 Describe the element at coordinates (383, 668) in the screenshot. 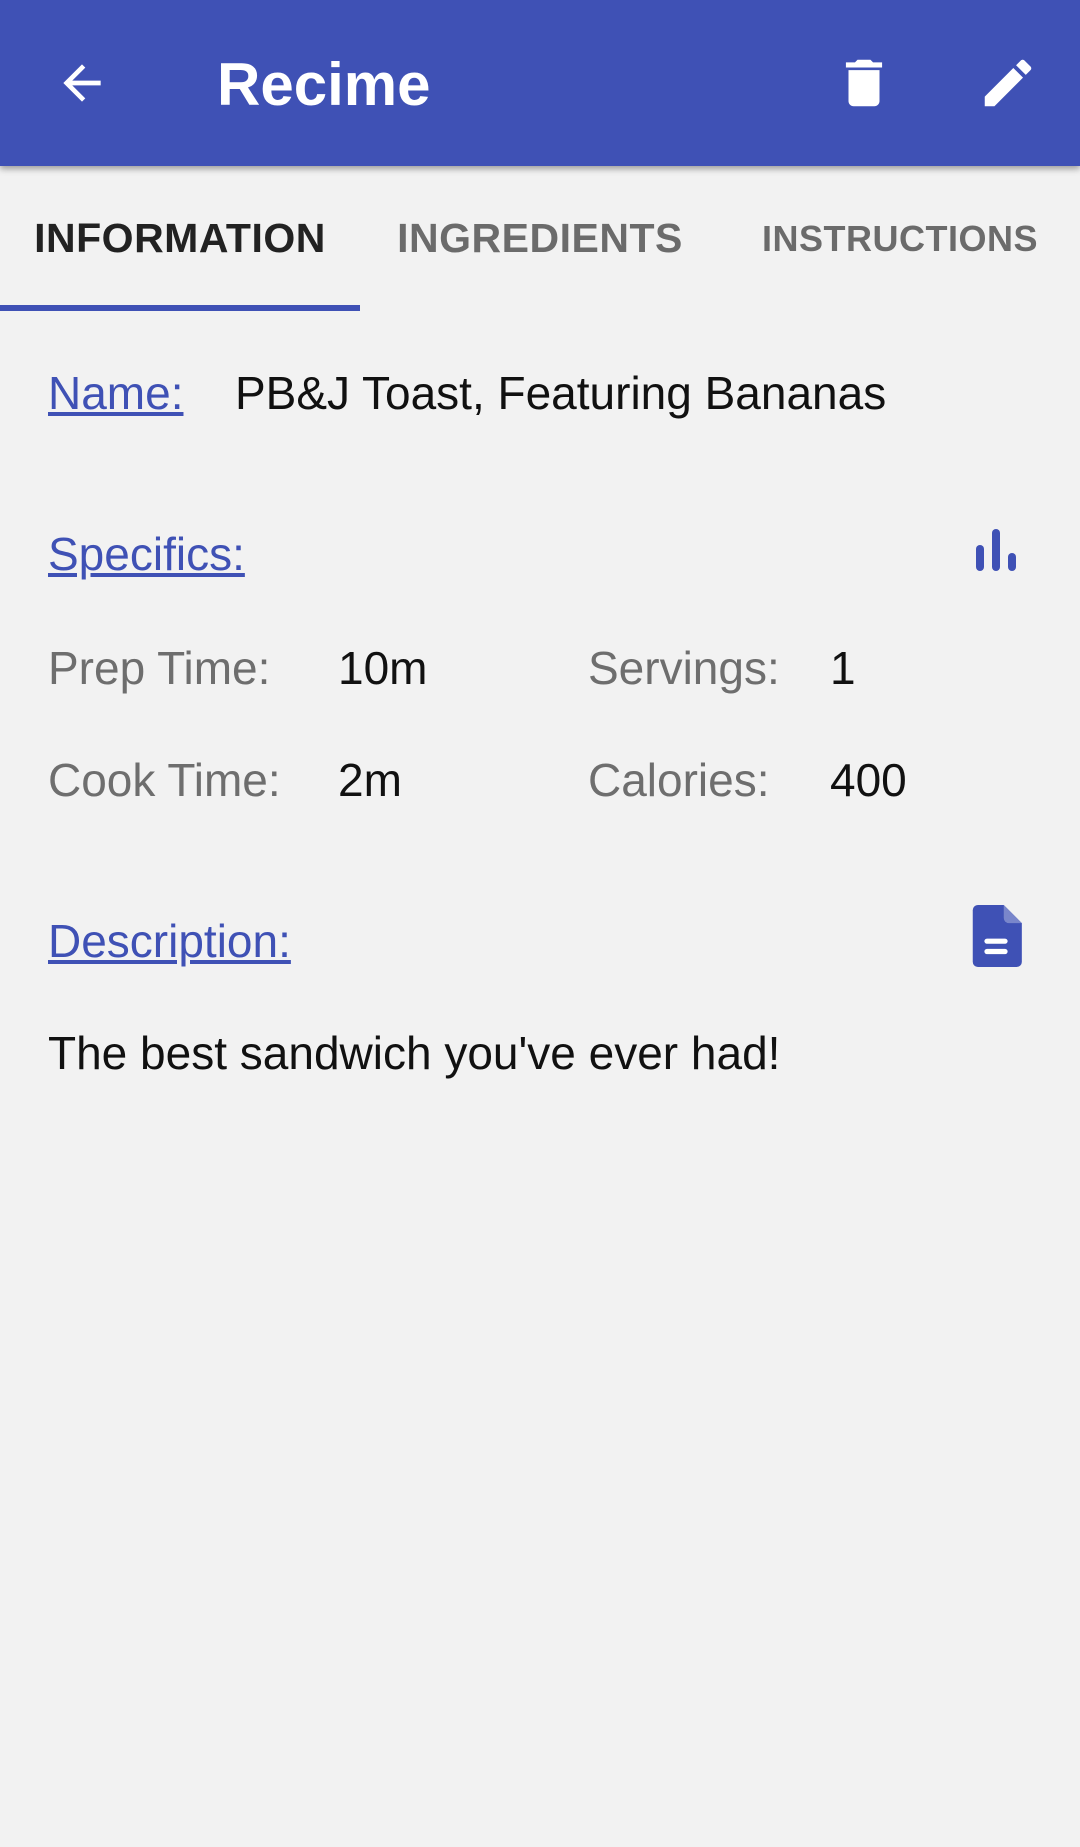

I see `prep-time-value: 10m` at that location.